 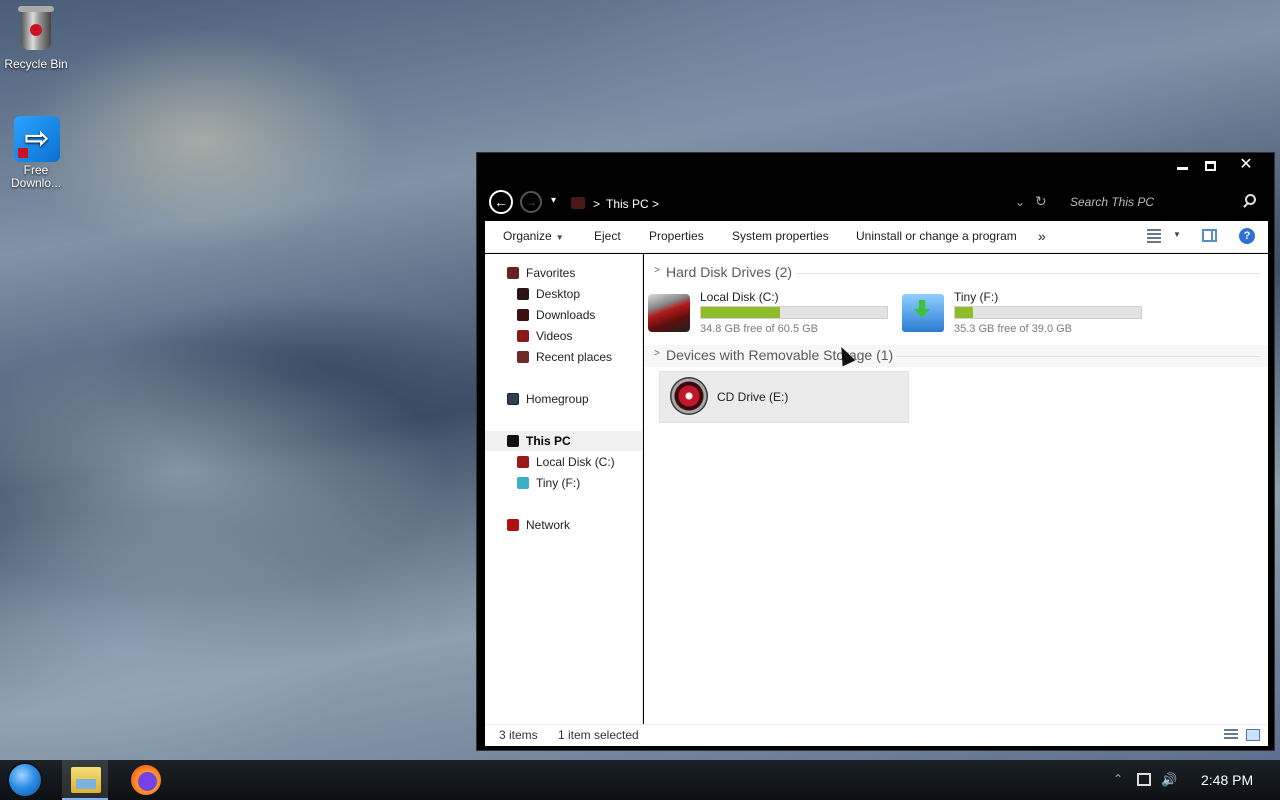 I want to click on file-explorer-icon, so click(x=86, y=780).